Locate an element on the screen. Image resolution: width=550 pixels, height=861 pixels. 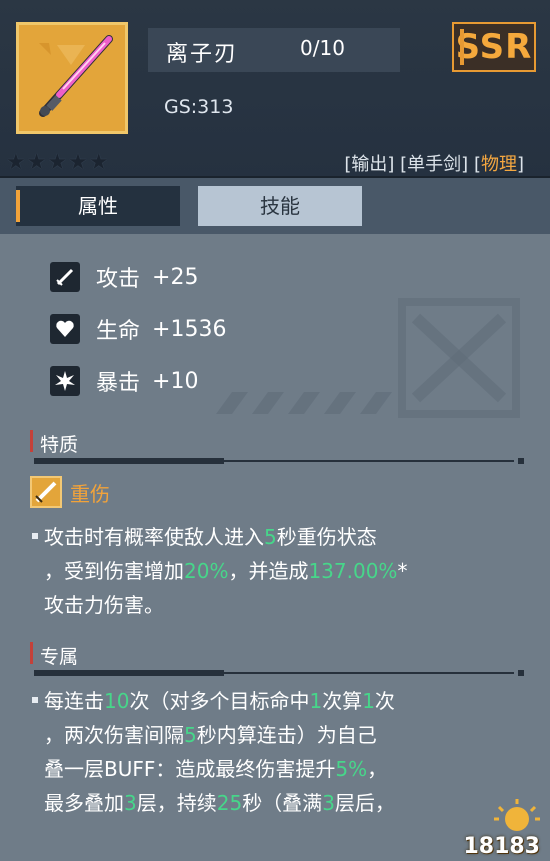
highlight-value: 25 is located at coordinates (229, 803).